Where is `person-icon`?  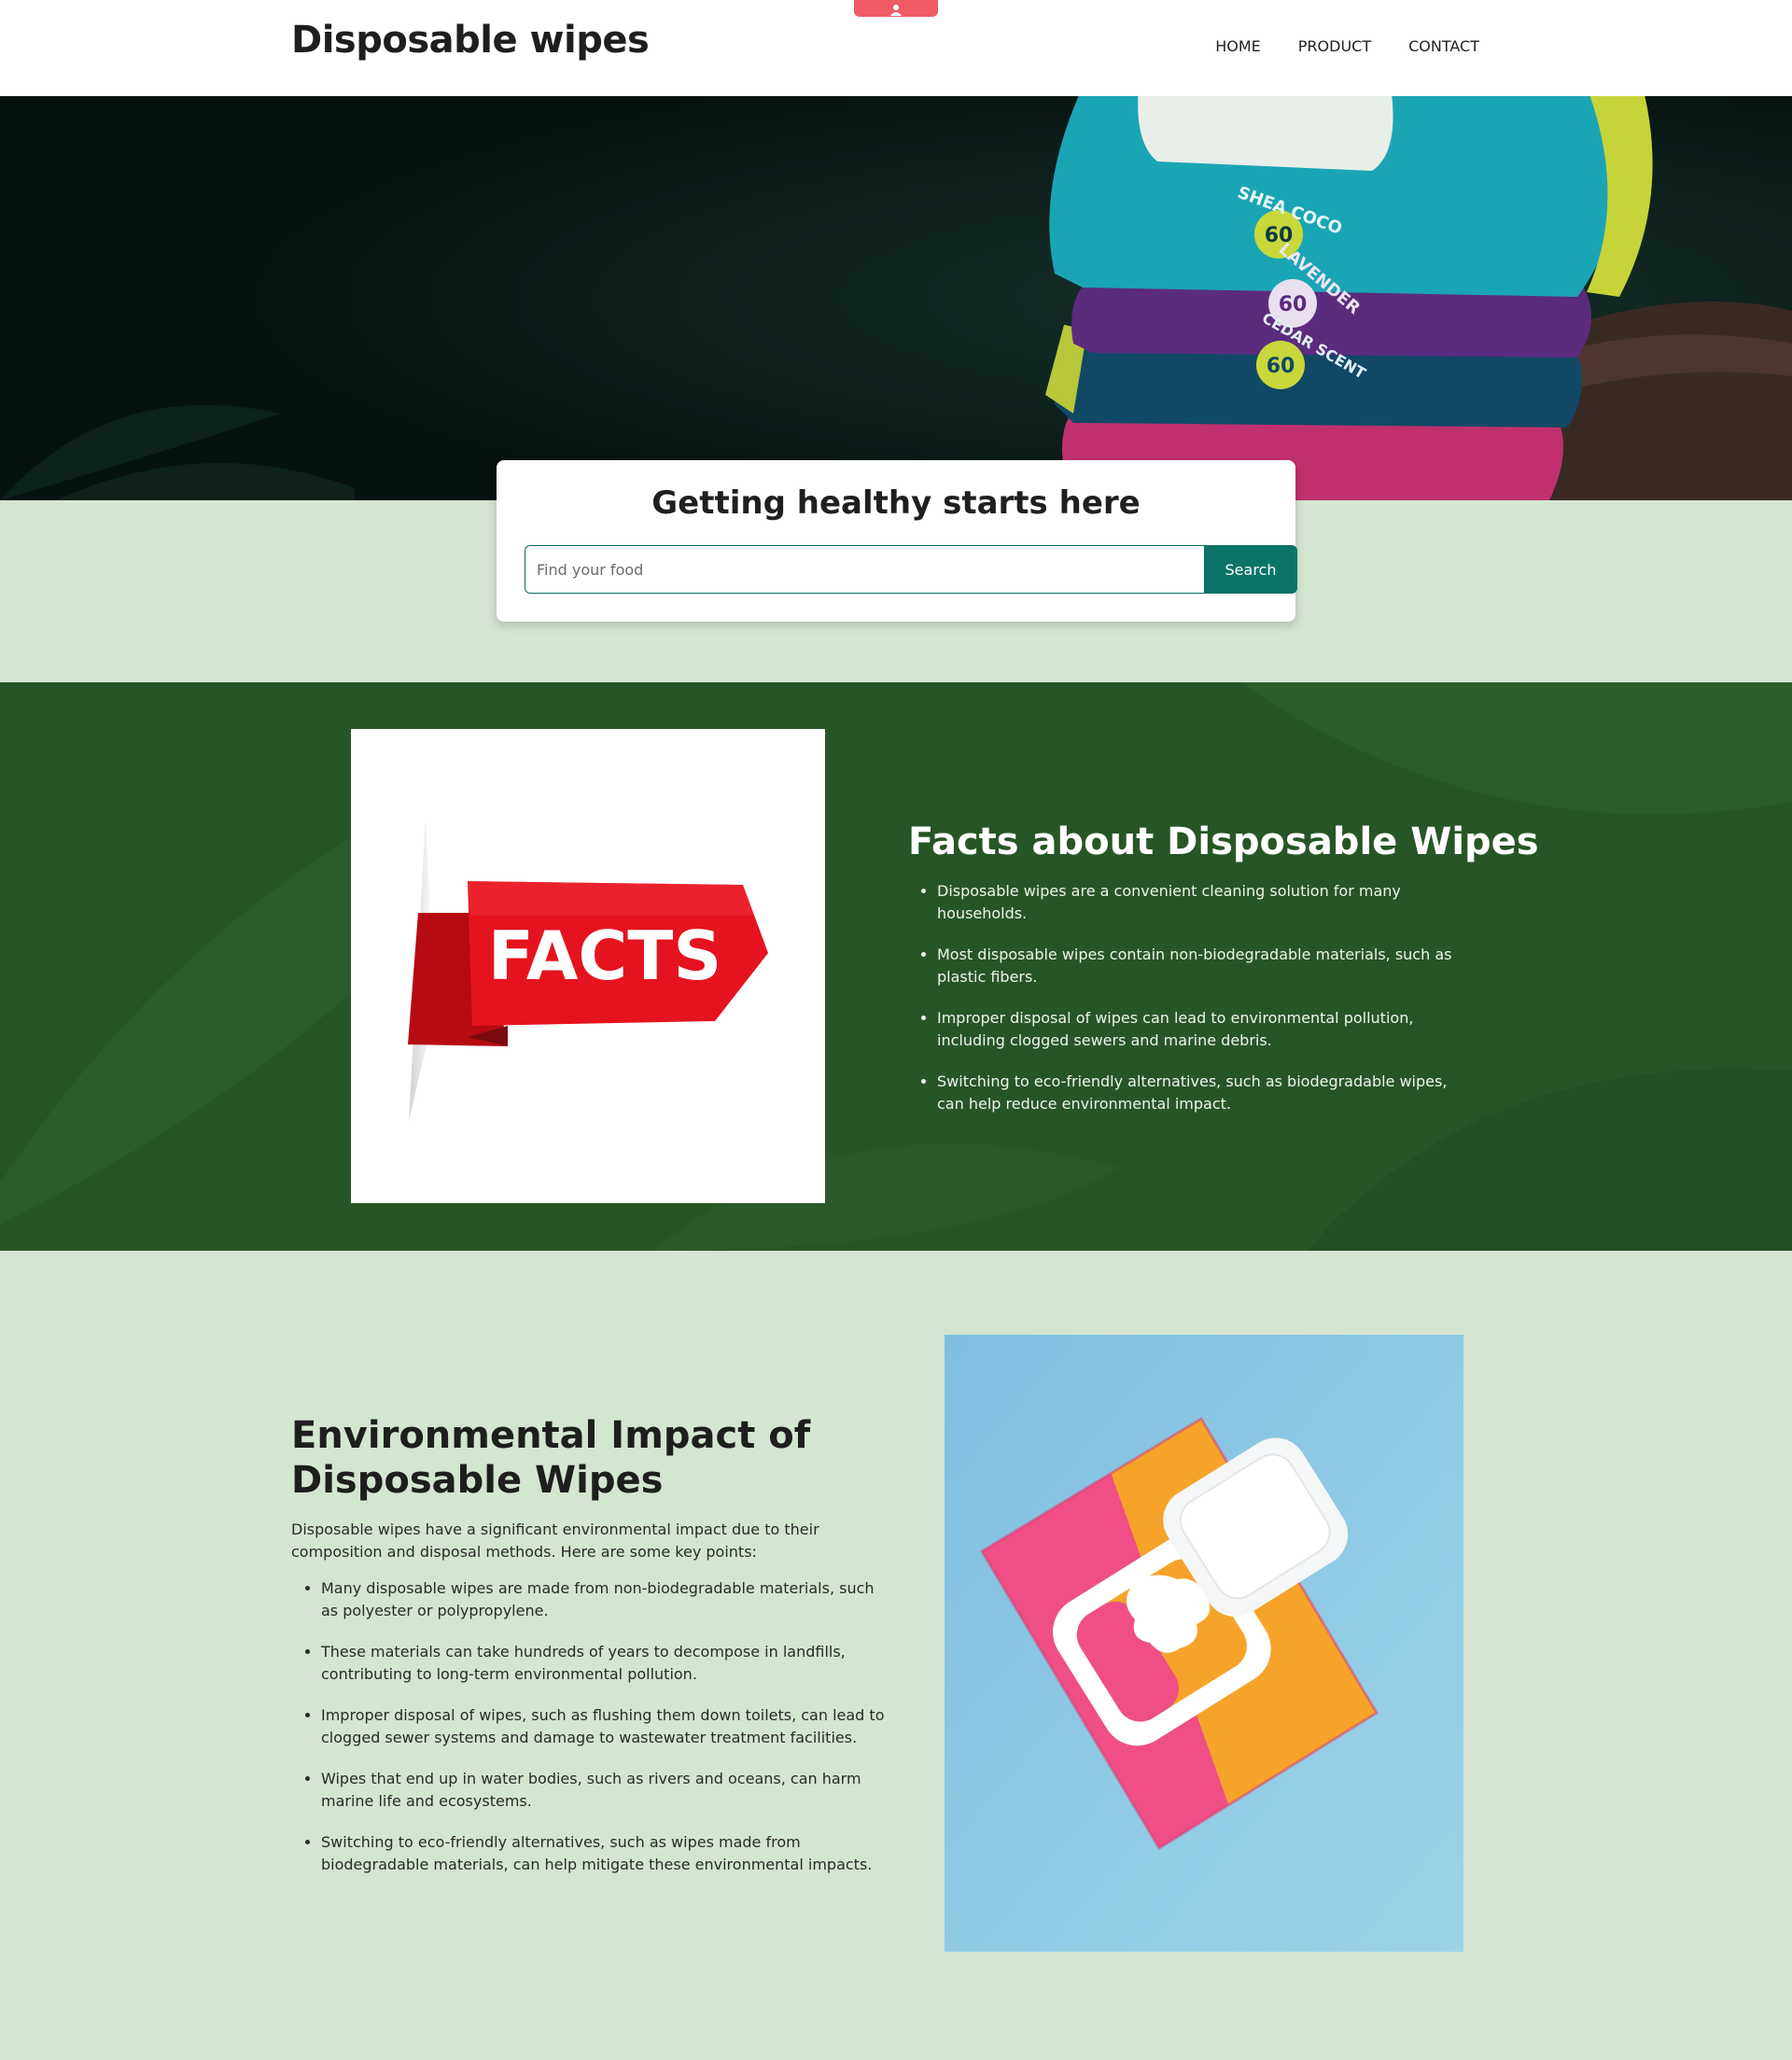 person-icon is located at coordinates (896, 10).